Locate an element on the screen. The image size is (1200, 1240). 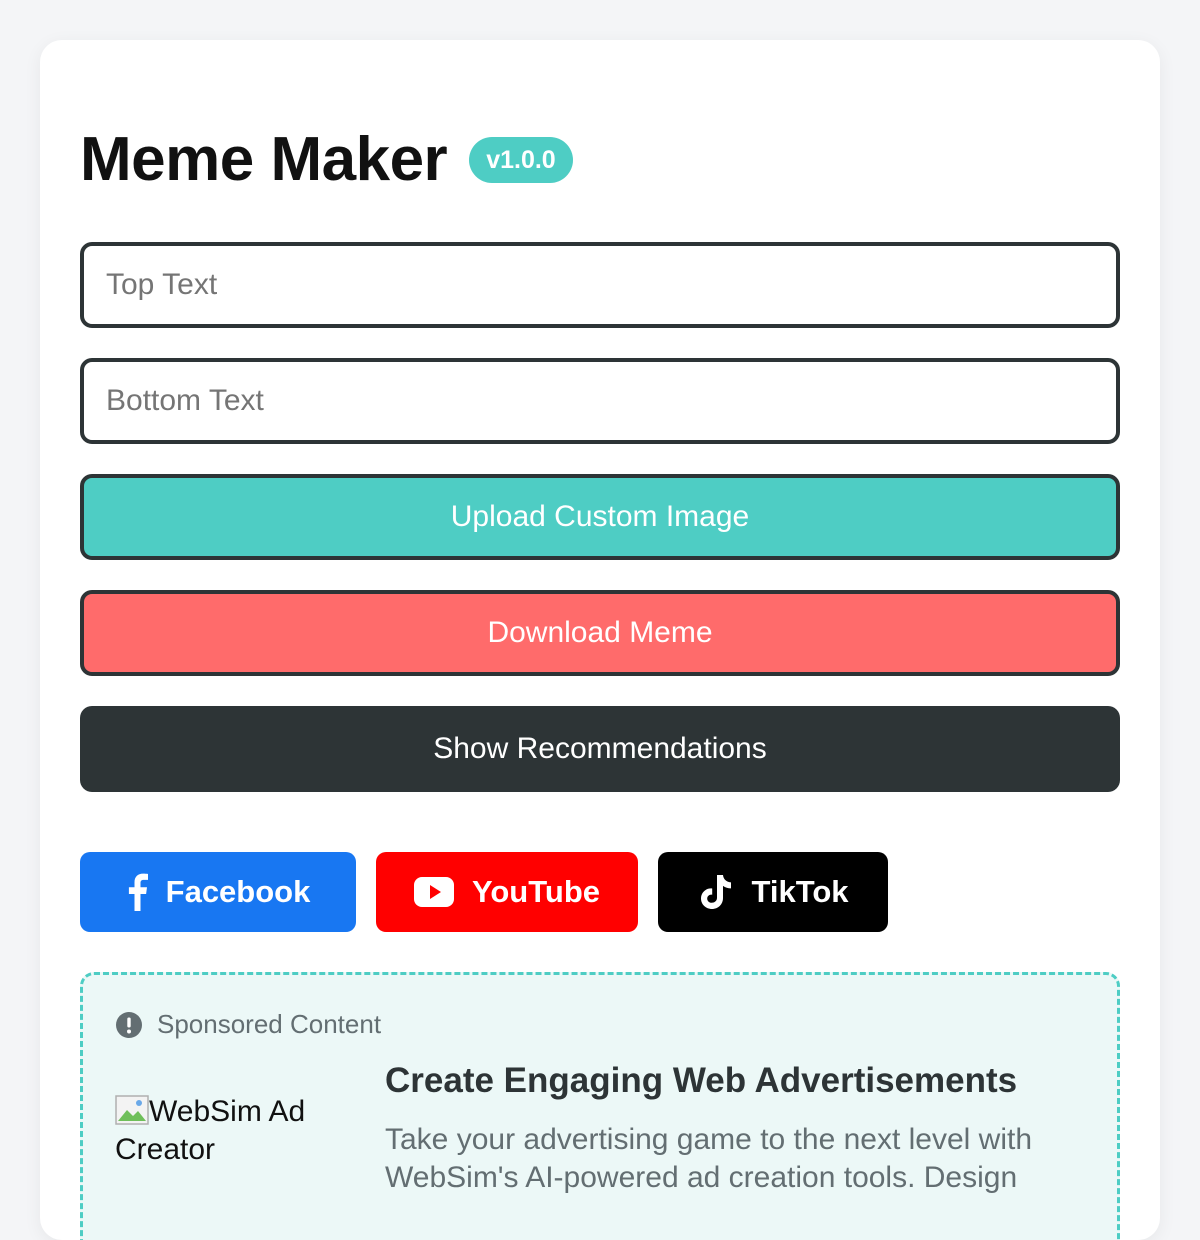
facebook-label: Facebook is located at coordinates (238, 891).